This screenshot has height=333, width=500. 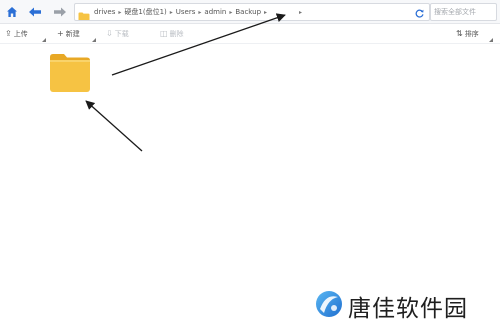 I want to click on sort-label: 排序, so click(x=471, y=34).